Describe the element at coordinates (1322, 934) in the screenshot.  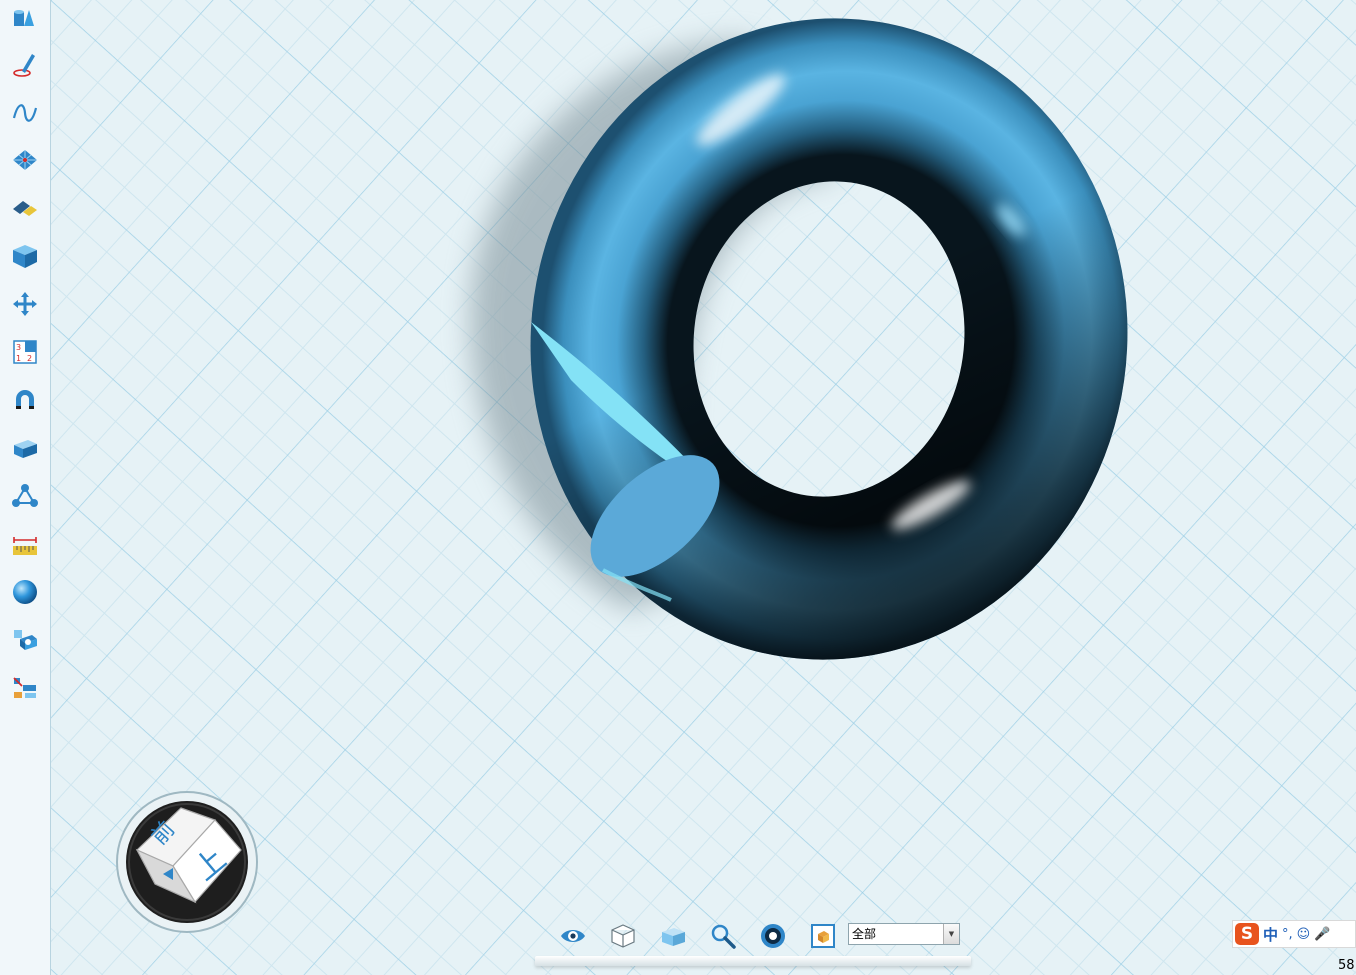
I see `ime-mic-icon: 🎤` at that location.